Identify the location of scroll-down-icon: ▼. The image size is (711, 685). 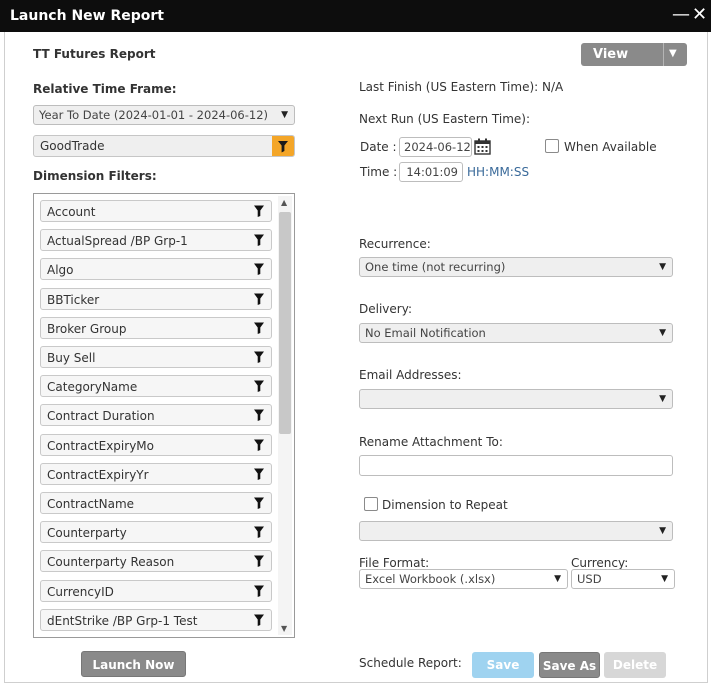
(284, 628).